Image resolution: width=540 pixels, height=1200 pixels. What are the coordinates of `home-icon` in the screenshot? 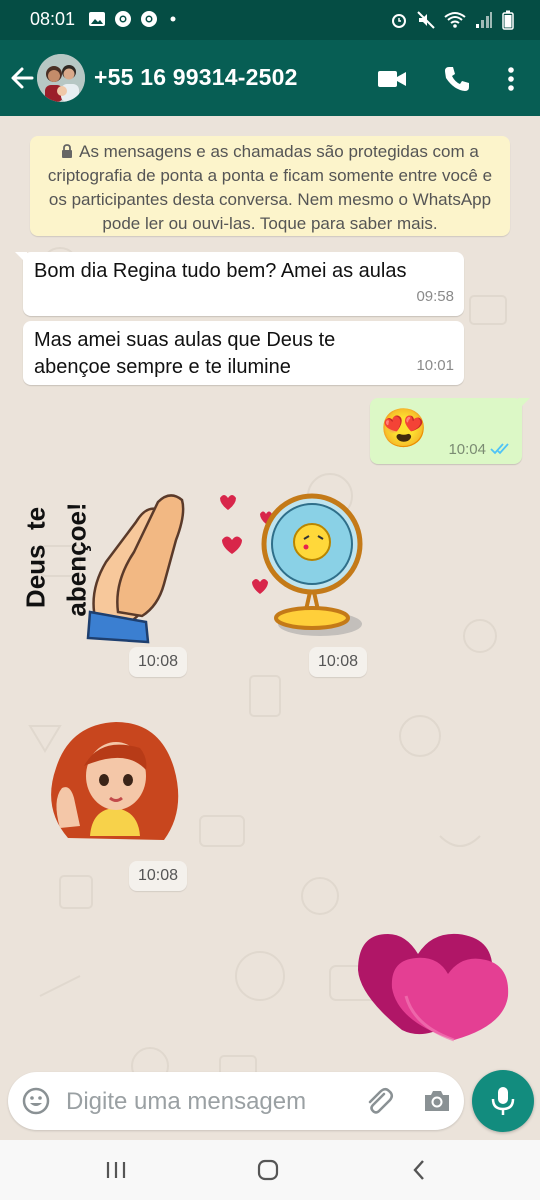 It's located at (268, 1170).